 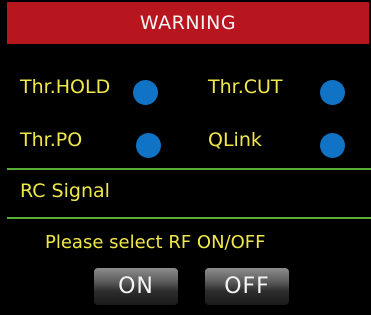 What do you see at coordinates (235, 140) in the screenshot?
I see `status-label-qlink: QLink` at bounding box center [235, 140].